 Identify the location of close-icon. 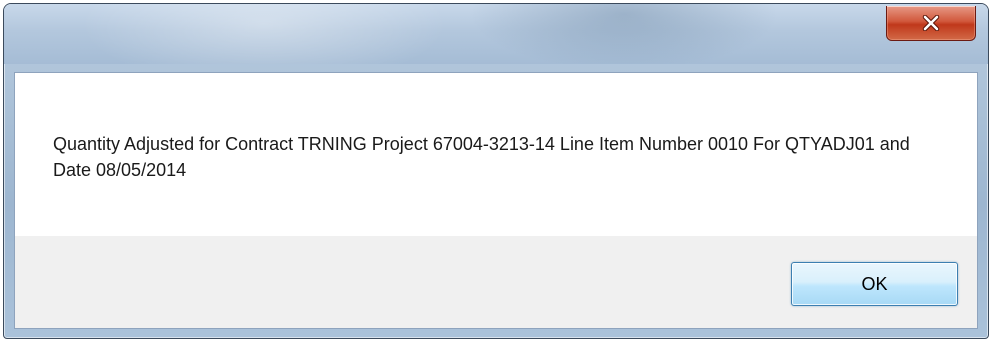
(931, 23).